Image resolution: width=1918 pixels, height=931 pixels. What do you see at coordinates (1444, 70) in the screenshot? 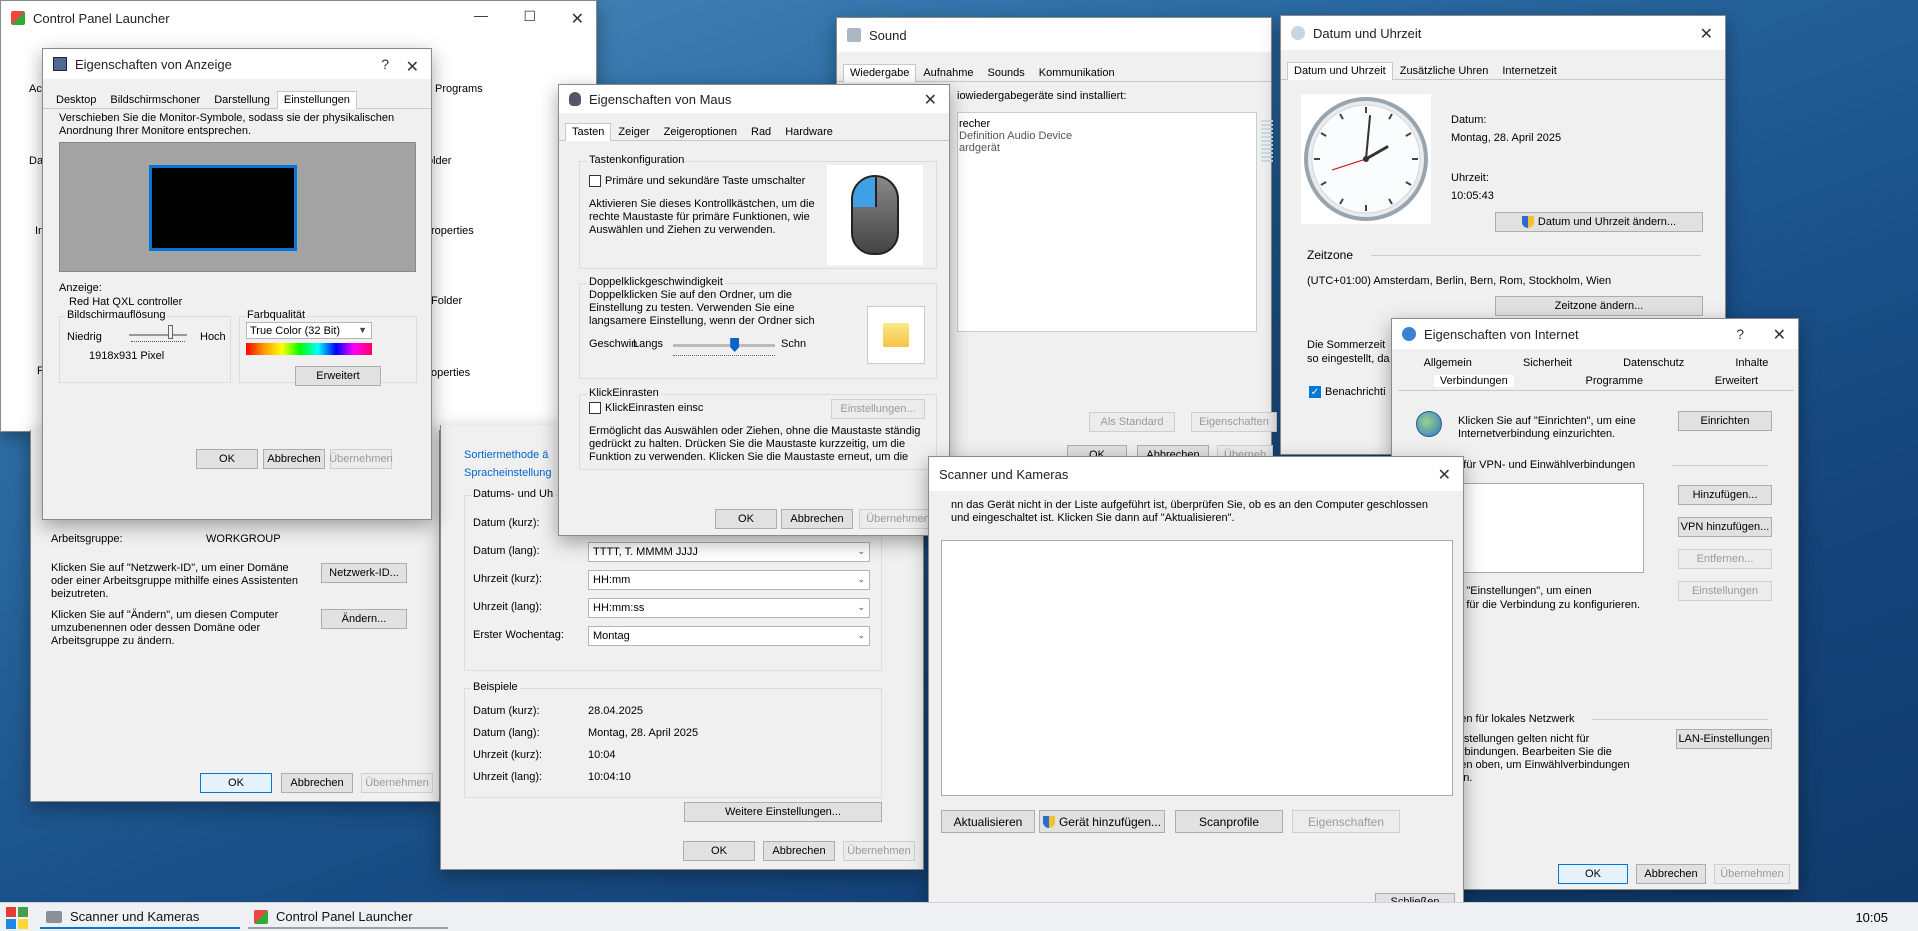
I see `tab-additional-clocks: Zusätzliche Uhren` at bounding box center [1444, 70].